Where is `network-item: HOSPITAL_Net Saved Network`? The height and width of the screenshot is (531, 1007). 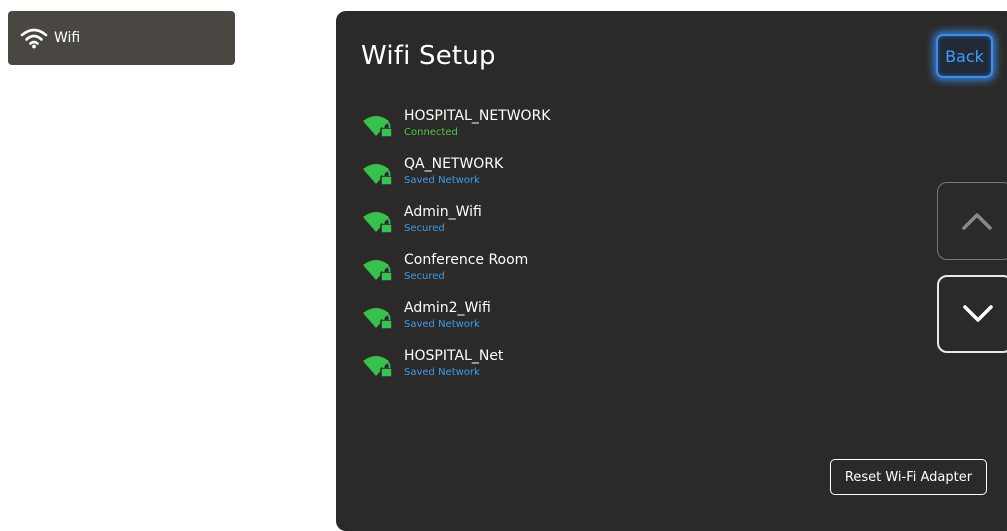
network-item: HOSPITAL_Net Saved Network is located at coordinates (543, 371).